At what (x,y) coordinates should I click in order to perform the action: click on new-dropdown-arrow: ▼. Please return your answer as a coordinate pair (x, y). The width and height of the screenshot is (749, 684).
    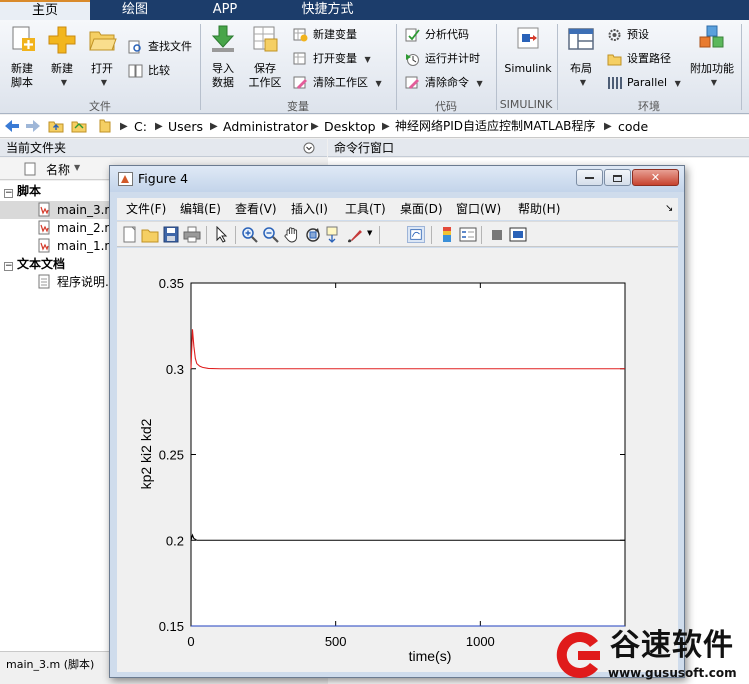
    Looking at the image, I should click on (64, 83).